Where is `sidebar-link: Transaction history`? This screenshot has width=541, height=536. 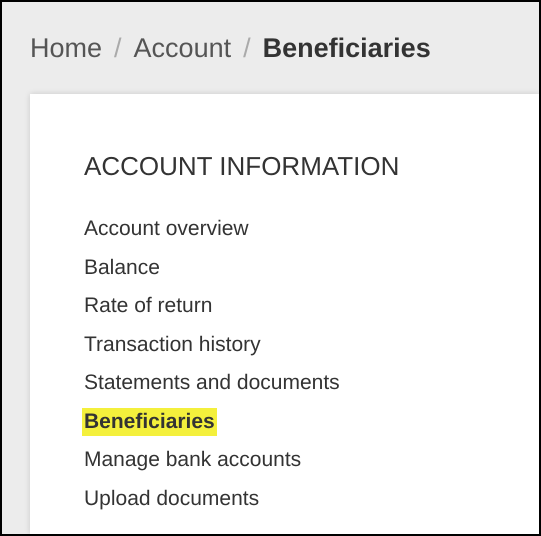
sidebar-link: Transaction history is located at coordinates (172, 344).